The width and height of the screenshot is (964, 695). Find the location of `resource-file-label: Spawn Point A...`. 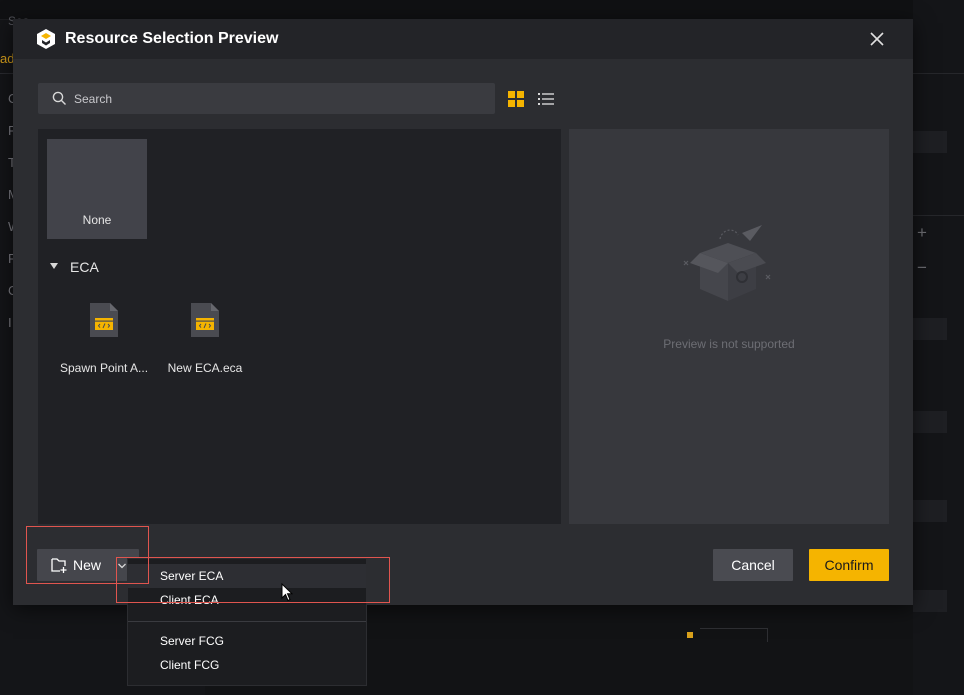

resource-file-label: Spawn Point A... is located at coordinates (104, 368).